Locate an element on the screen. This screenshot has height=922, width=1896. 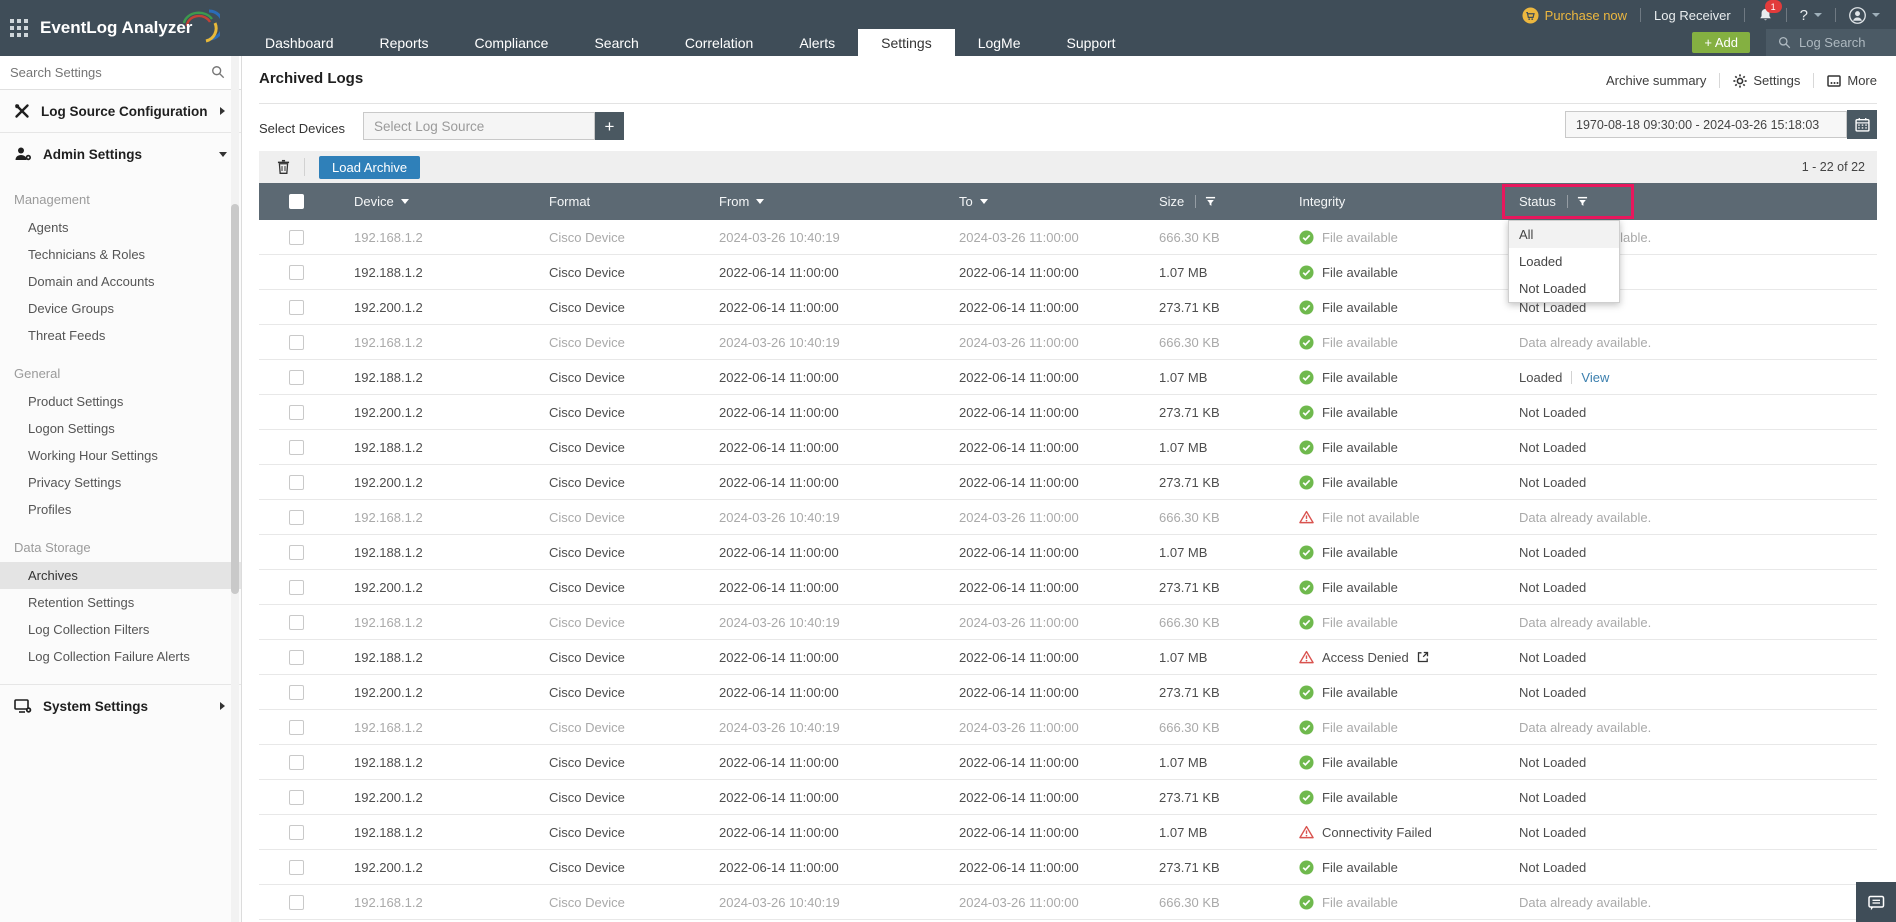
calendar-button is located at coordinates (1862, 124).